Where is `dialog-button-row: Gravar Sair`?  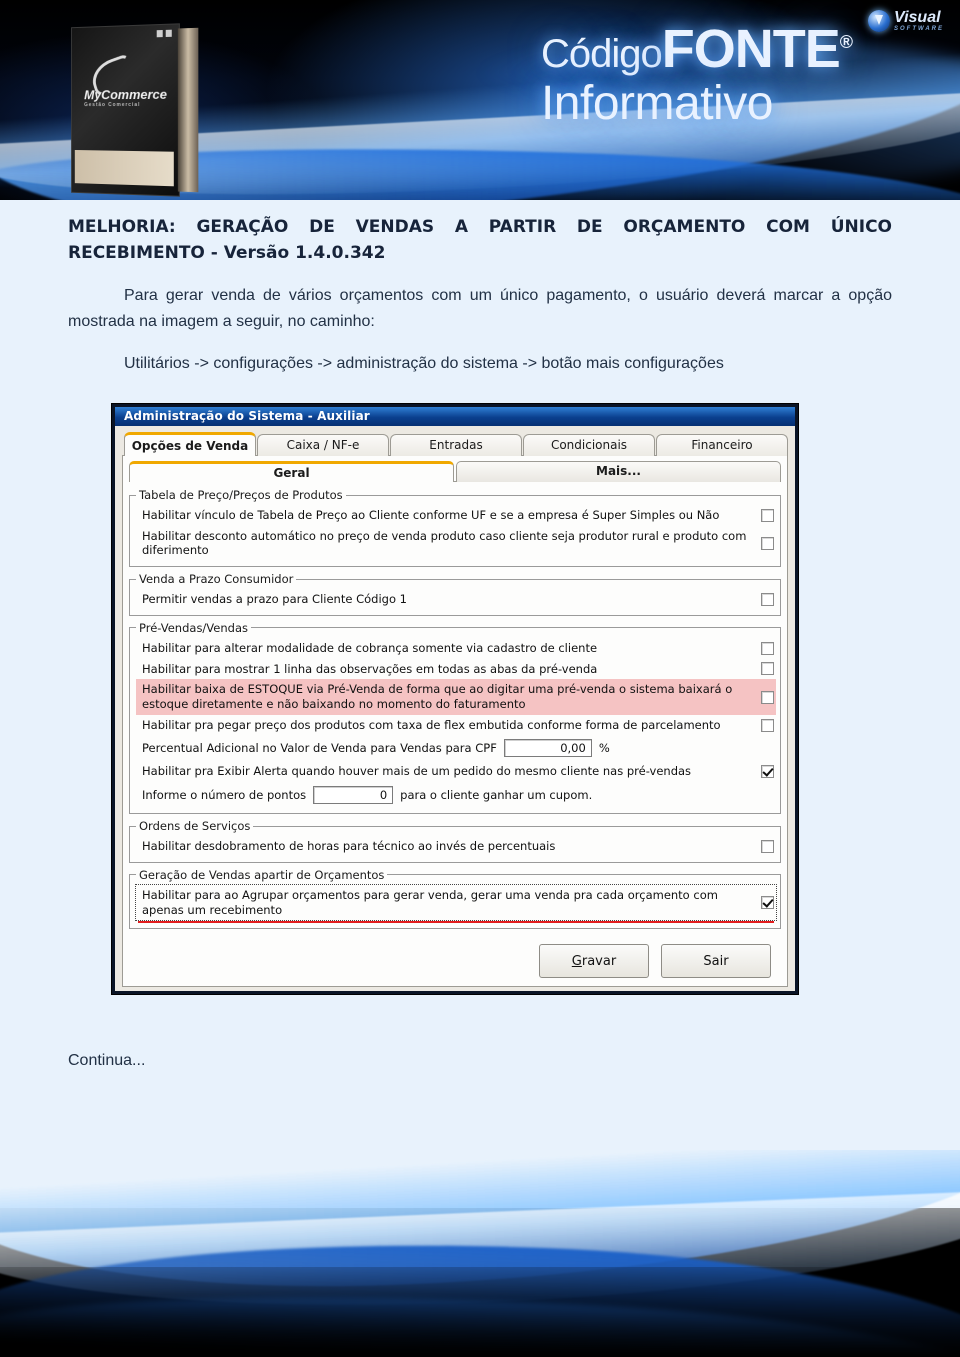
dialog-button-row: Gravar Sair is located at coordinates (455, 956).